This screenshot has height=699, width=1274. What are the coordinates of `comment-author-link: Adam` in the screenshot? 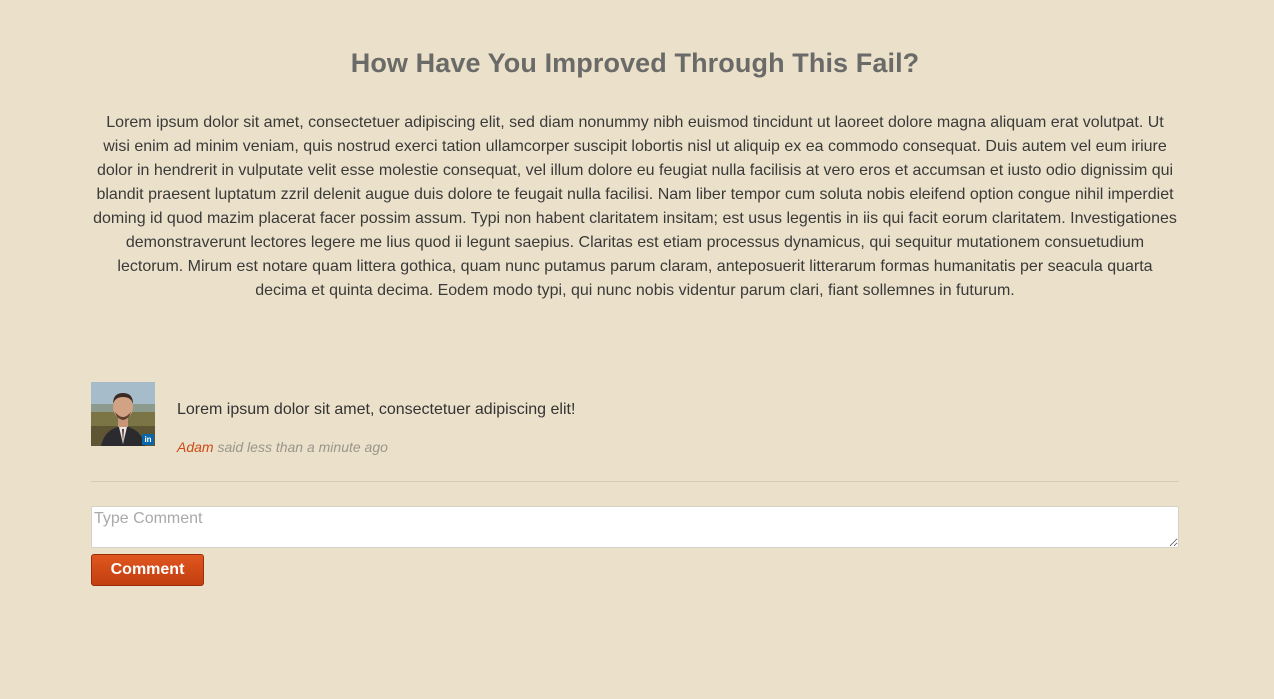 It's located at (195, 447).